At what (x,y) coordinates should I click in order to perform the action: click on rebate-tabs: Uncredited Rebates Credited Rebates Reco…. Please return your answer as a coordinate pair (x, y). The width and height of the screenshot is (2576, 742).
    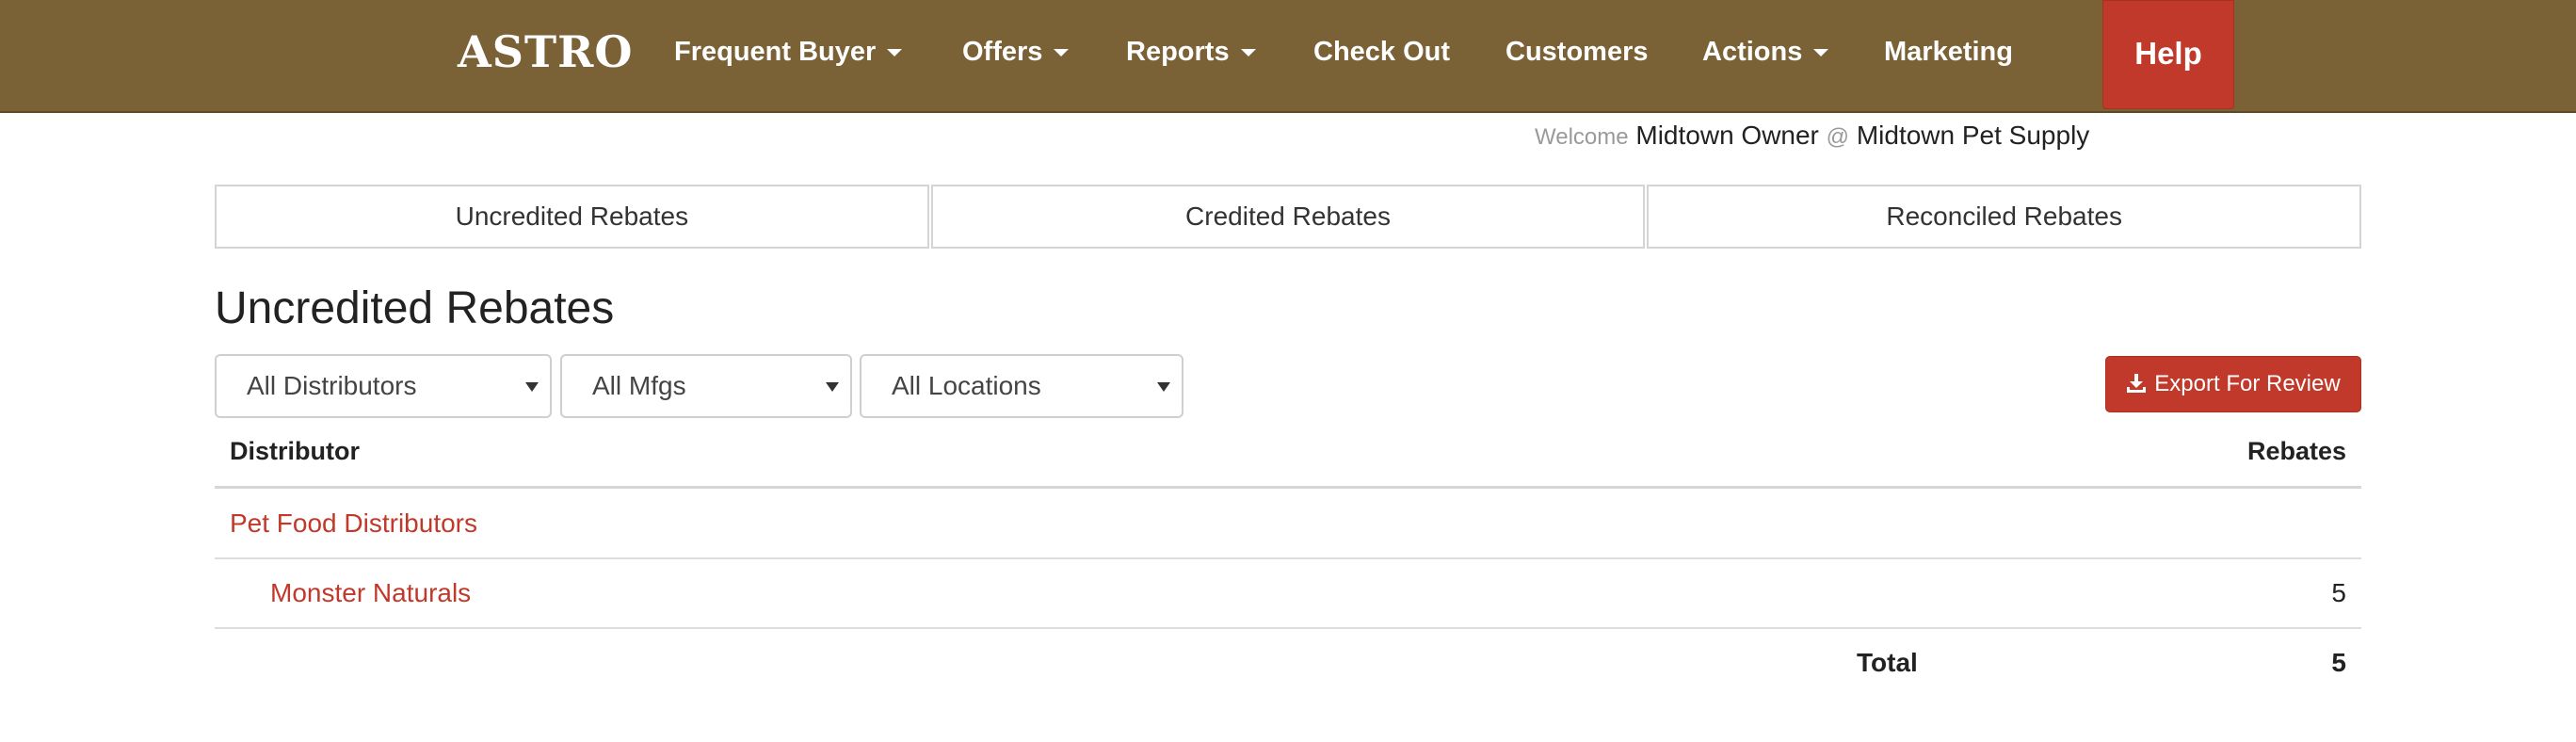
    Looking at the image, I should click on (1288, 217).